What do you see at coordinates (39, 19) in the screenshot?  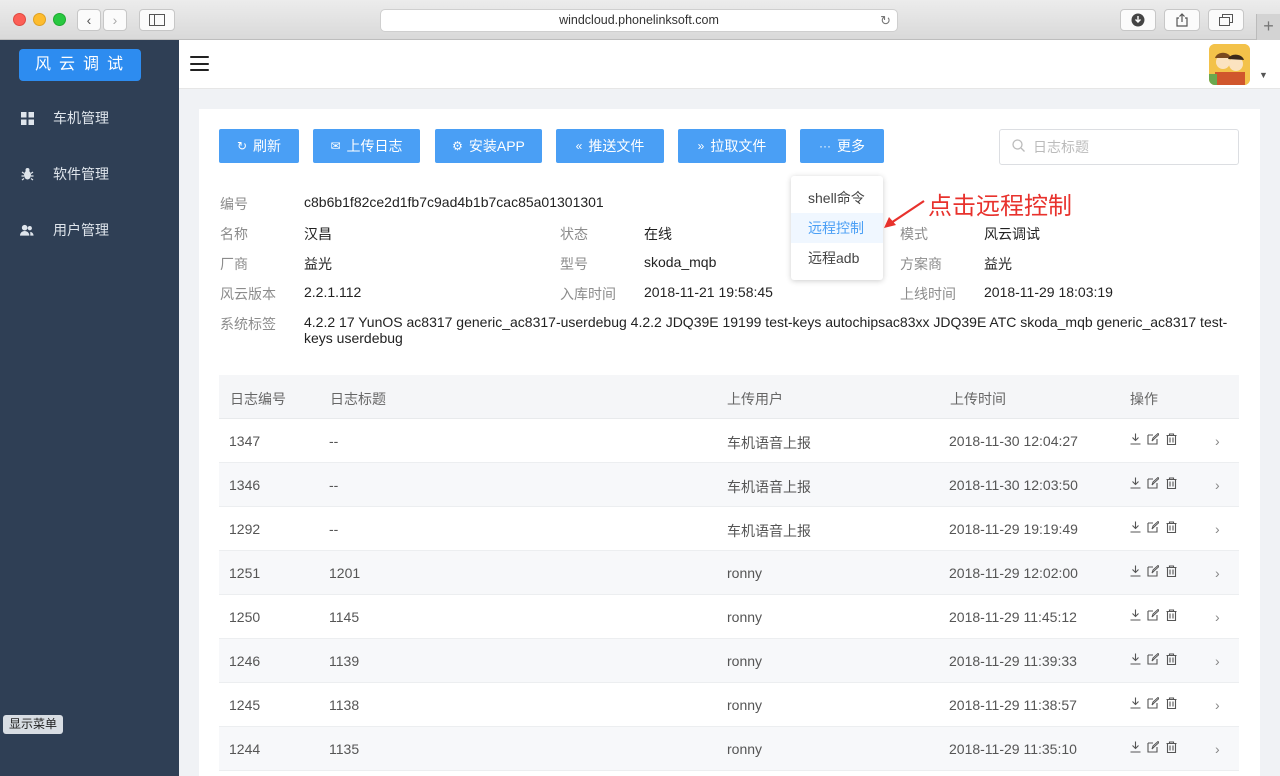 I see `minimize-window-button` at bounding box center [39, 19].